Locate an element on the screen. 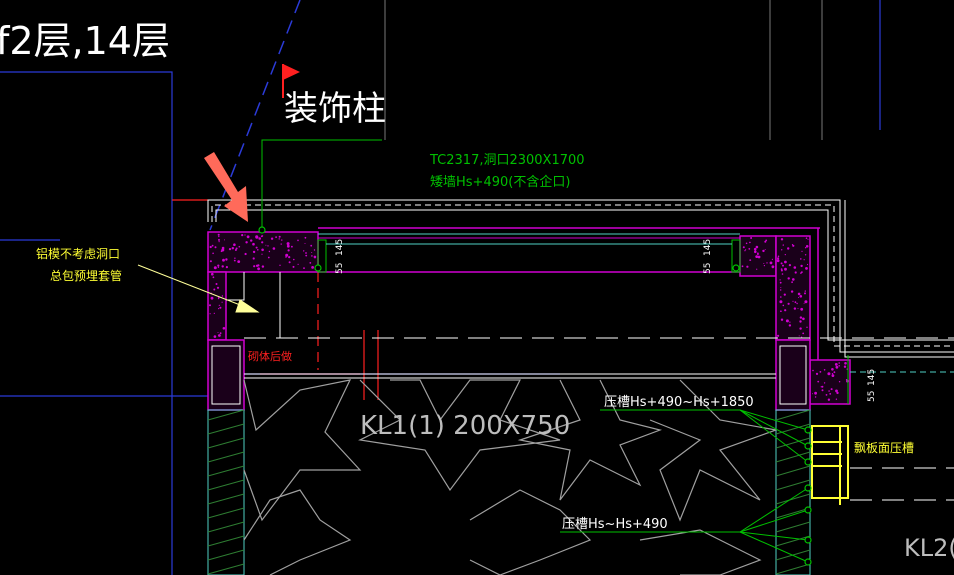 Image resolution: width=954 pixels, height=575 pixels. dim-145-left: 145 is located at coordinates (340, 247).